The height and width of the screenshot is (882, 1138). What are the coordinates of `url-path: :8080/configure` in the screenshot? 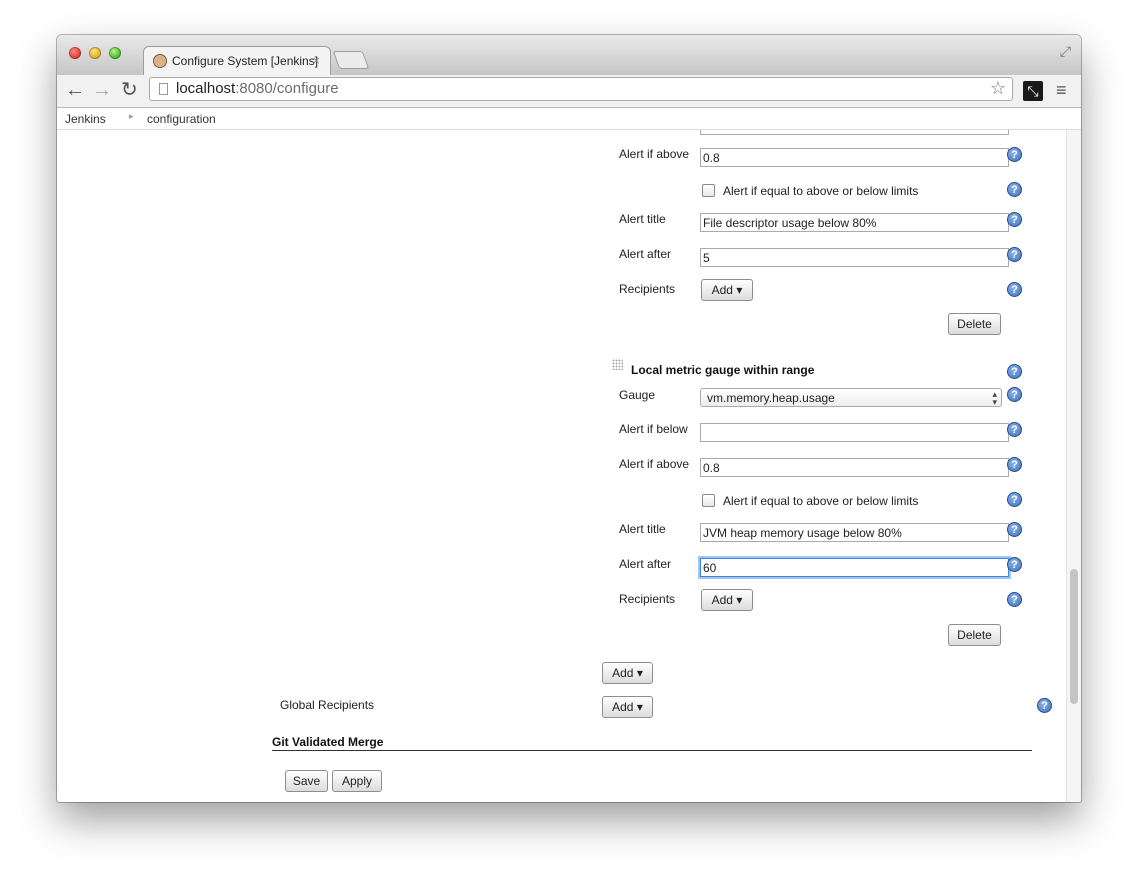 It's located at (287, 88).